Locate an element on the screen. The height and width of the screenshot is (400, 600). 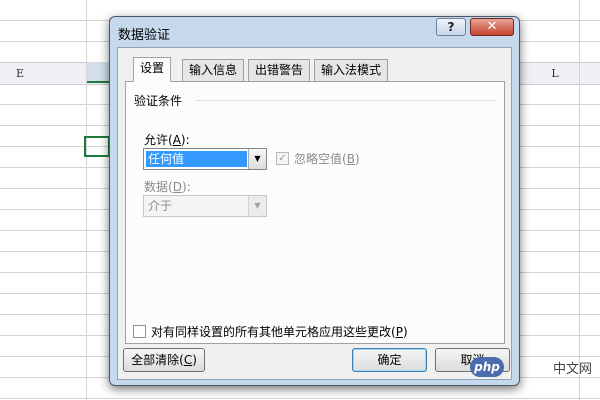
allow-dropdown: 任何值 ▼ is located at coordinates (205, 159).